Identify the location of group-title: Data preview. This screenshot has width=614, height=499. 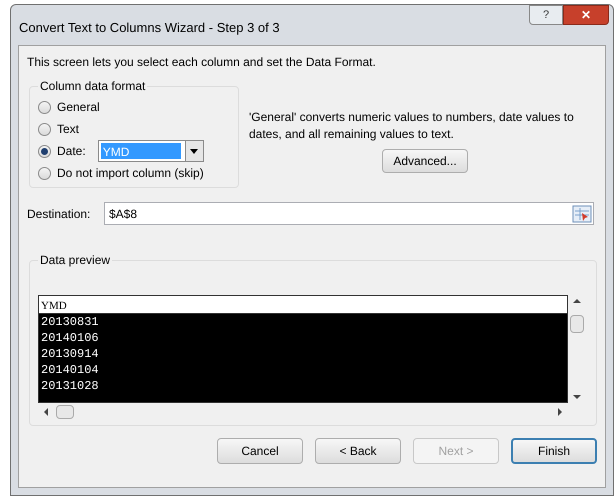
(75, 260).